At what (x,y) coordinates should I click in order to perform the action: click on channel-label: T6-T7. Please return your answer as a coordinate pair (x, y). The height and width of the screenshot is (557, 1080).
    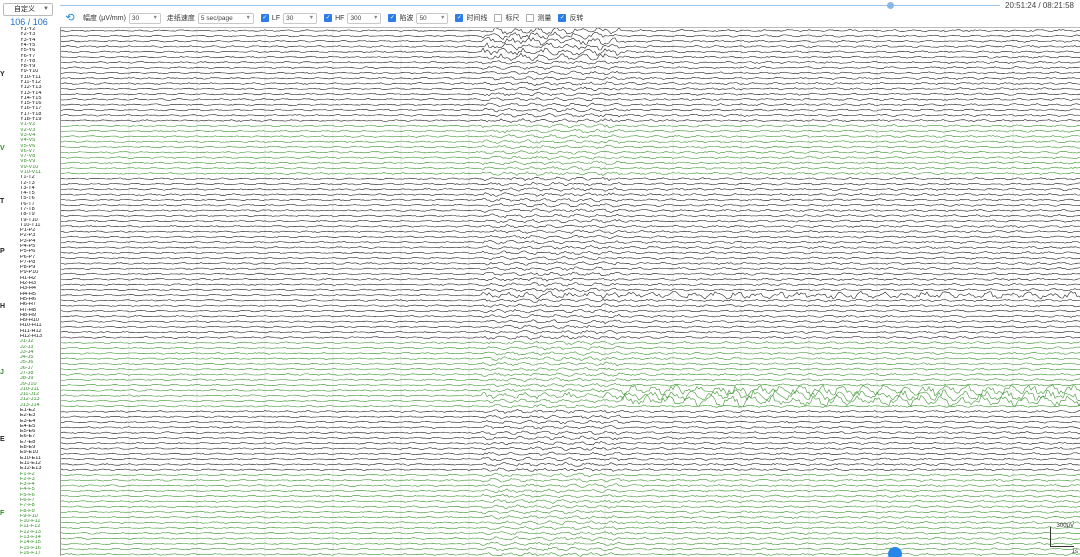
    Looking at the image, I should click on (40, 204).